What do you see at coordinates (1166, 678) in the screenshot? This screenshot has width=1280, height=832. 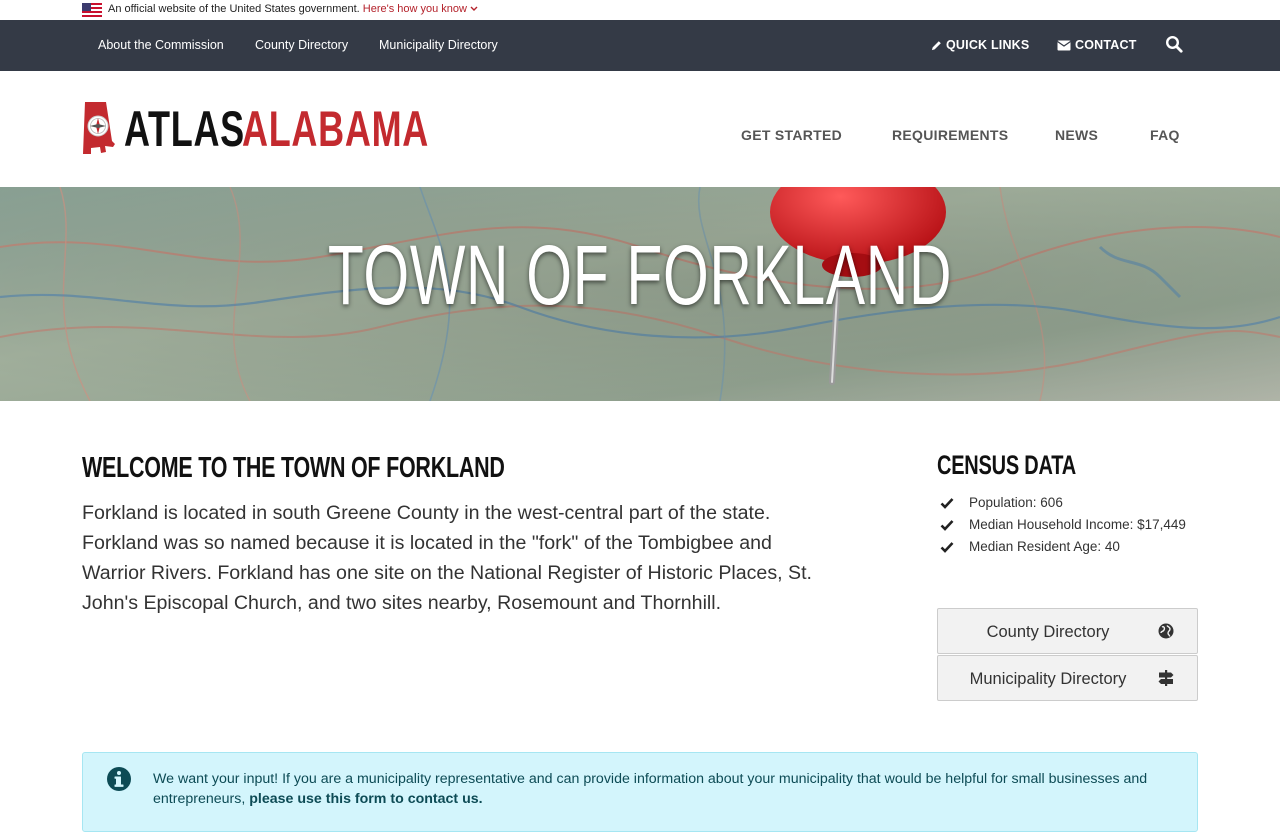 I see `signpost-icon` at bounding box center [1166, 678].